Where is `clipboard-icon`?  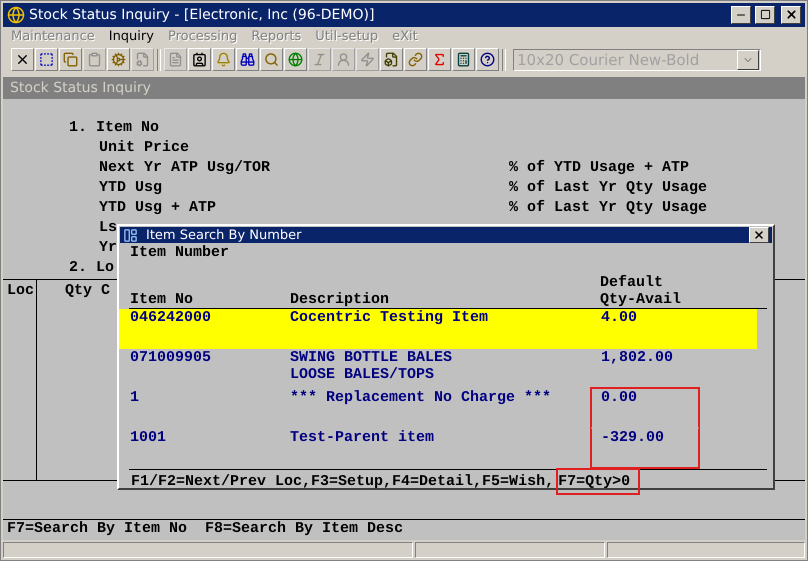 clipboard-icon is located at coordinates (94, 60).